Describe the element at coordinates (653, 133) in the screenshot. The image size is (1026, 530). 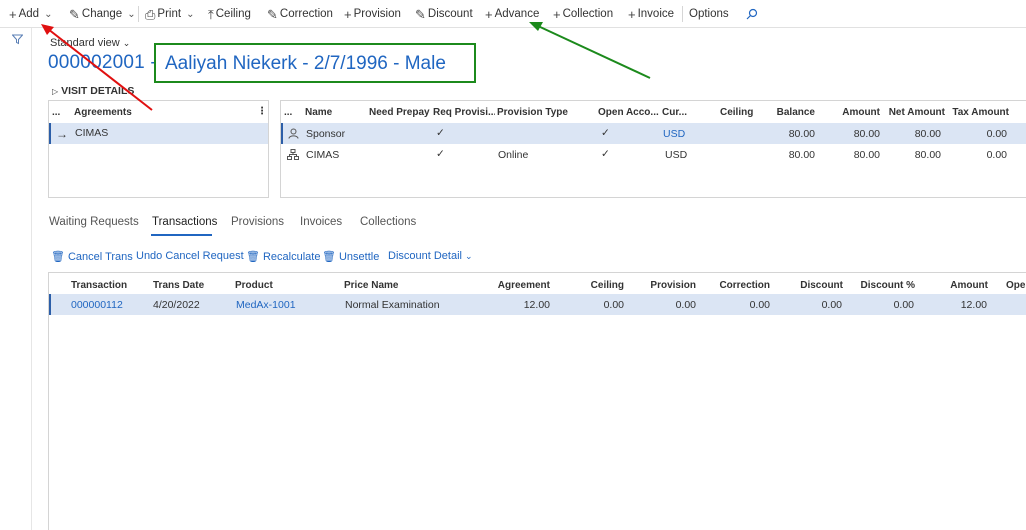
I see `provision-row: Sponsor ✓ ✓ USD 80.00 80.00 80.00 0.00` at that location.